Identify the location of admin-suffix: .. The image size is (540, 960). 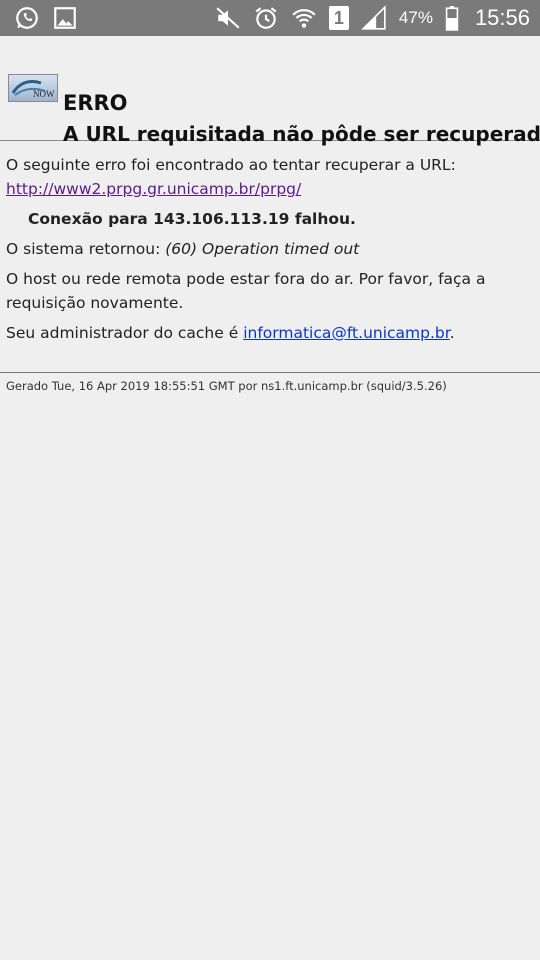
(452, 333).